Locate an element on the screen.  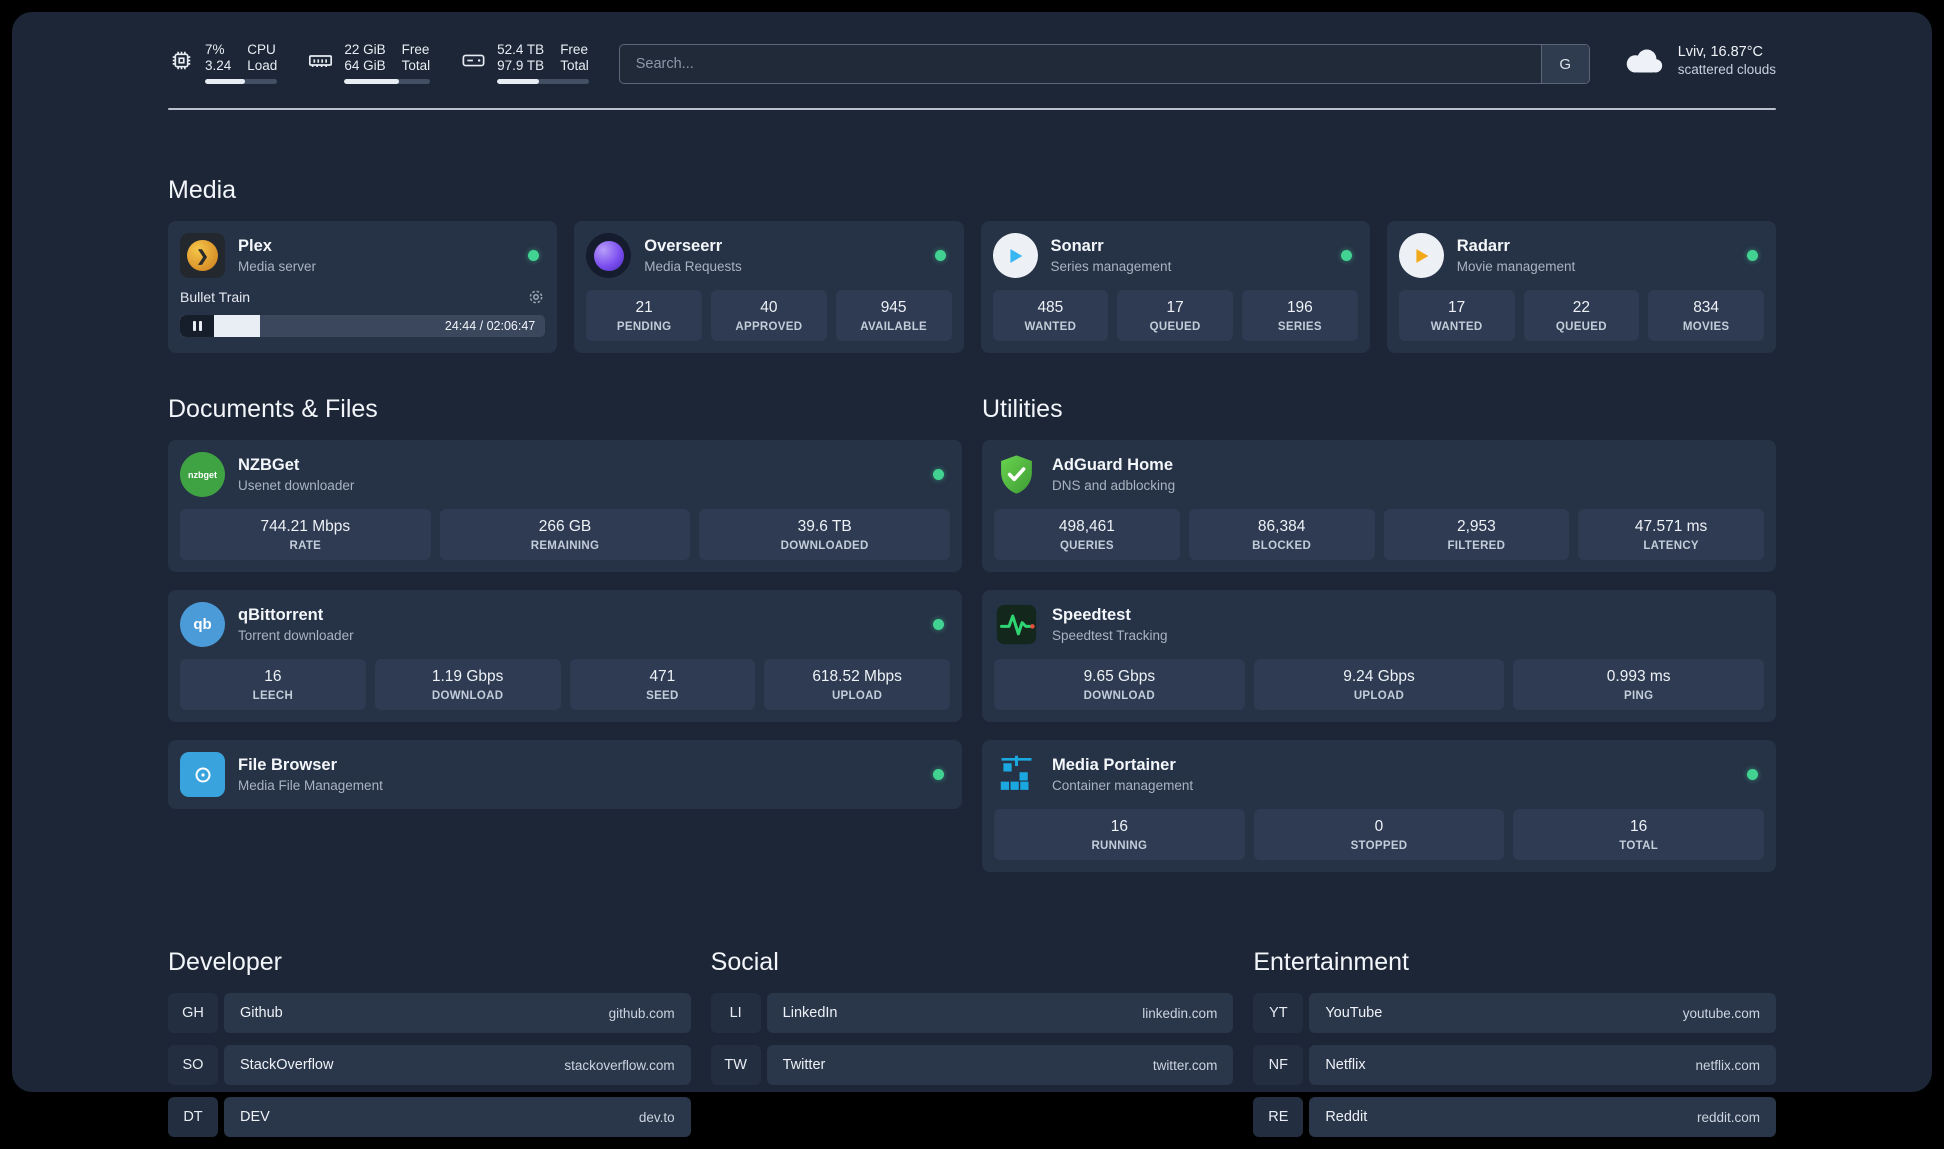
cpu-label: CPU is located at coordinates (262, 49).